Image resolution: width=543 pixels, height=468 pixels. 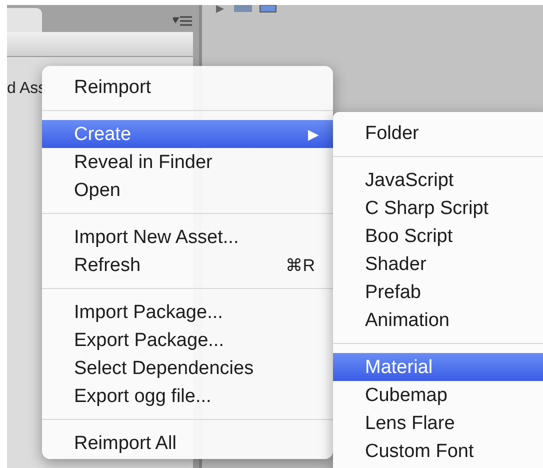 What do you see at coordinates (438, 423) in the screenshot?
I see `menu-item: Lens Flare` at bounding box center [438, 423].